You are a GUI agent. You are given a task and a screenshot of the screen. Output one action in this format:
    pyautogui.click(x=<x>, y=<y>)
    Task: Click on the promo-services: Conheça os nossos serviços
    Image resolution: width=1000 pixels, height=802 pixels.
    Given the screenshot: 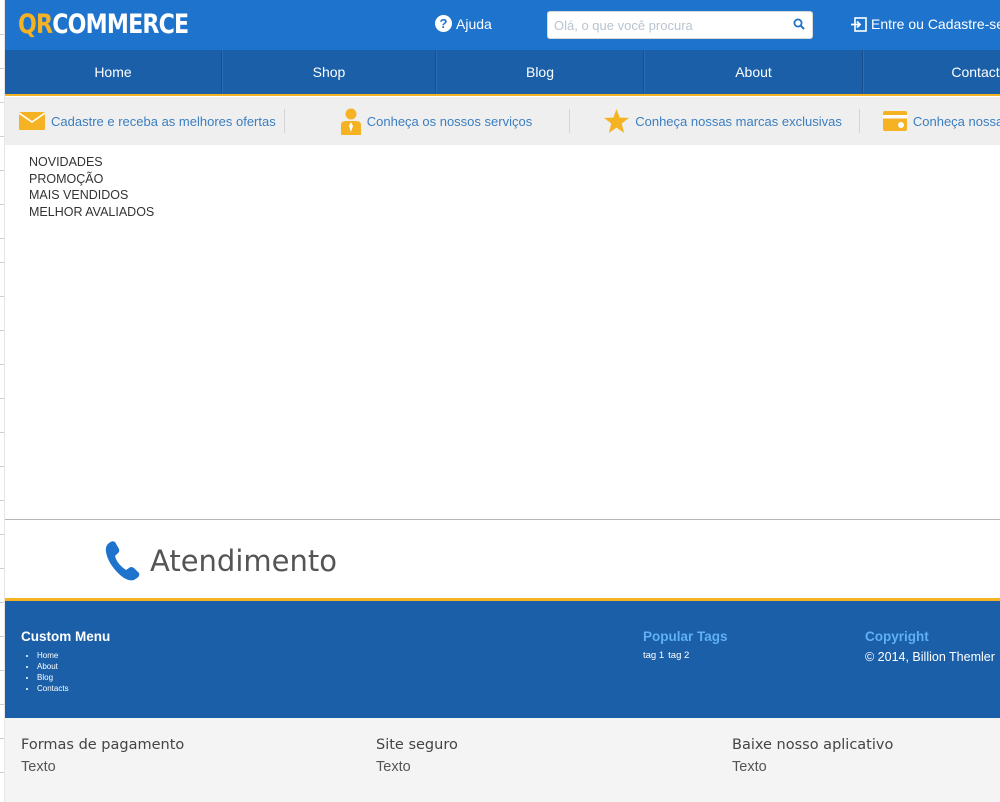 What is the action you would take?
    pyautogui.click(x=436, y=121)
    